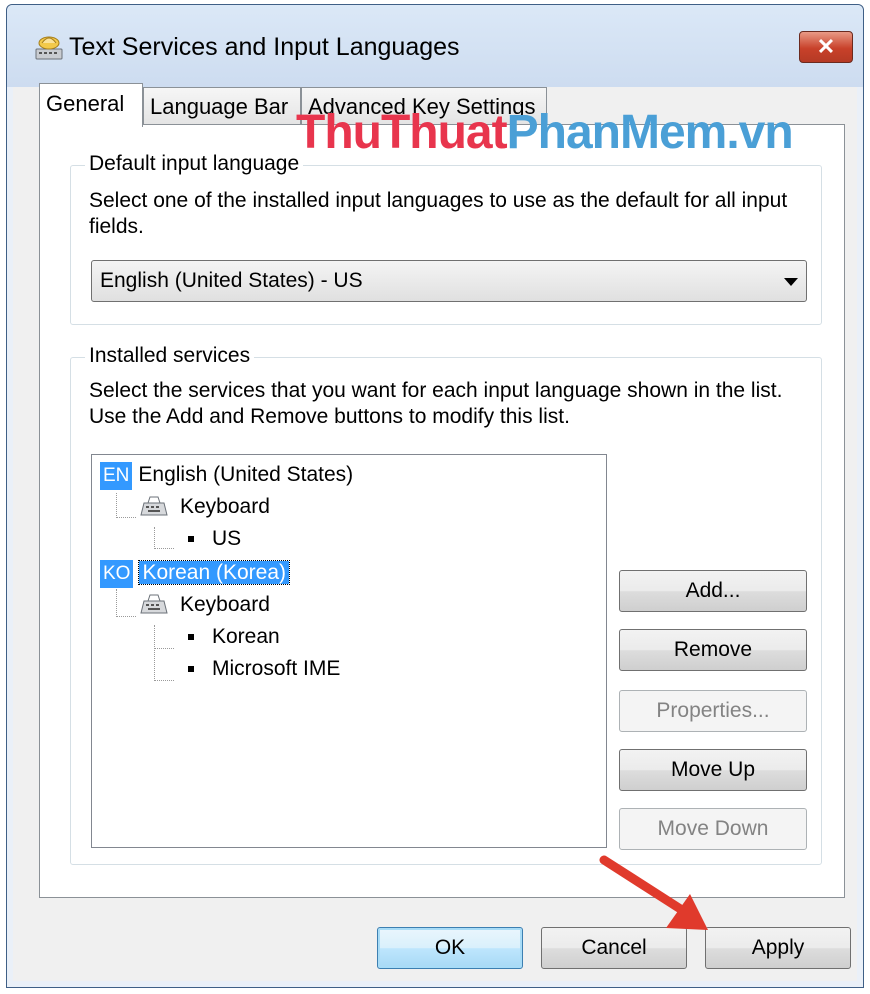 The width and height of the screenshot is (870, 994). Describe the element at coordinates (116, 476) in the screenshot. I see `language-badge-en: EN` at that location.